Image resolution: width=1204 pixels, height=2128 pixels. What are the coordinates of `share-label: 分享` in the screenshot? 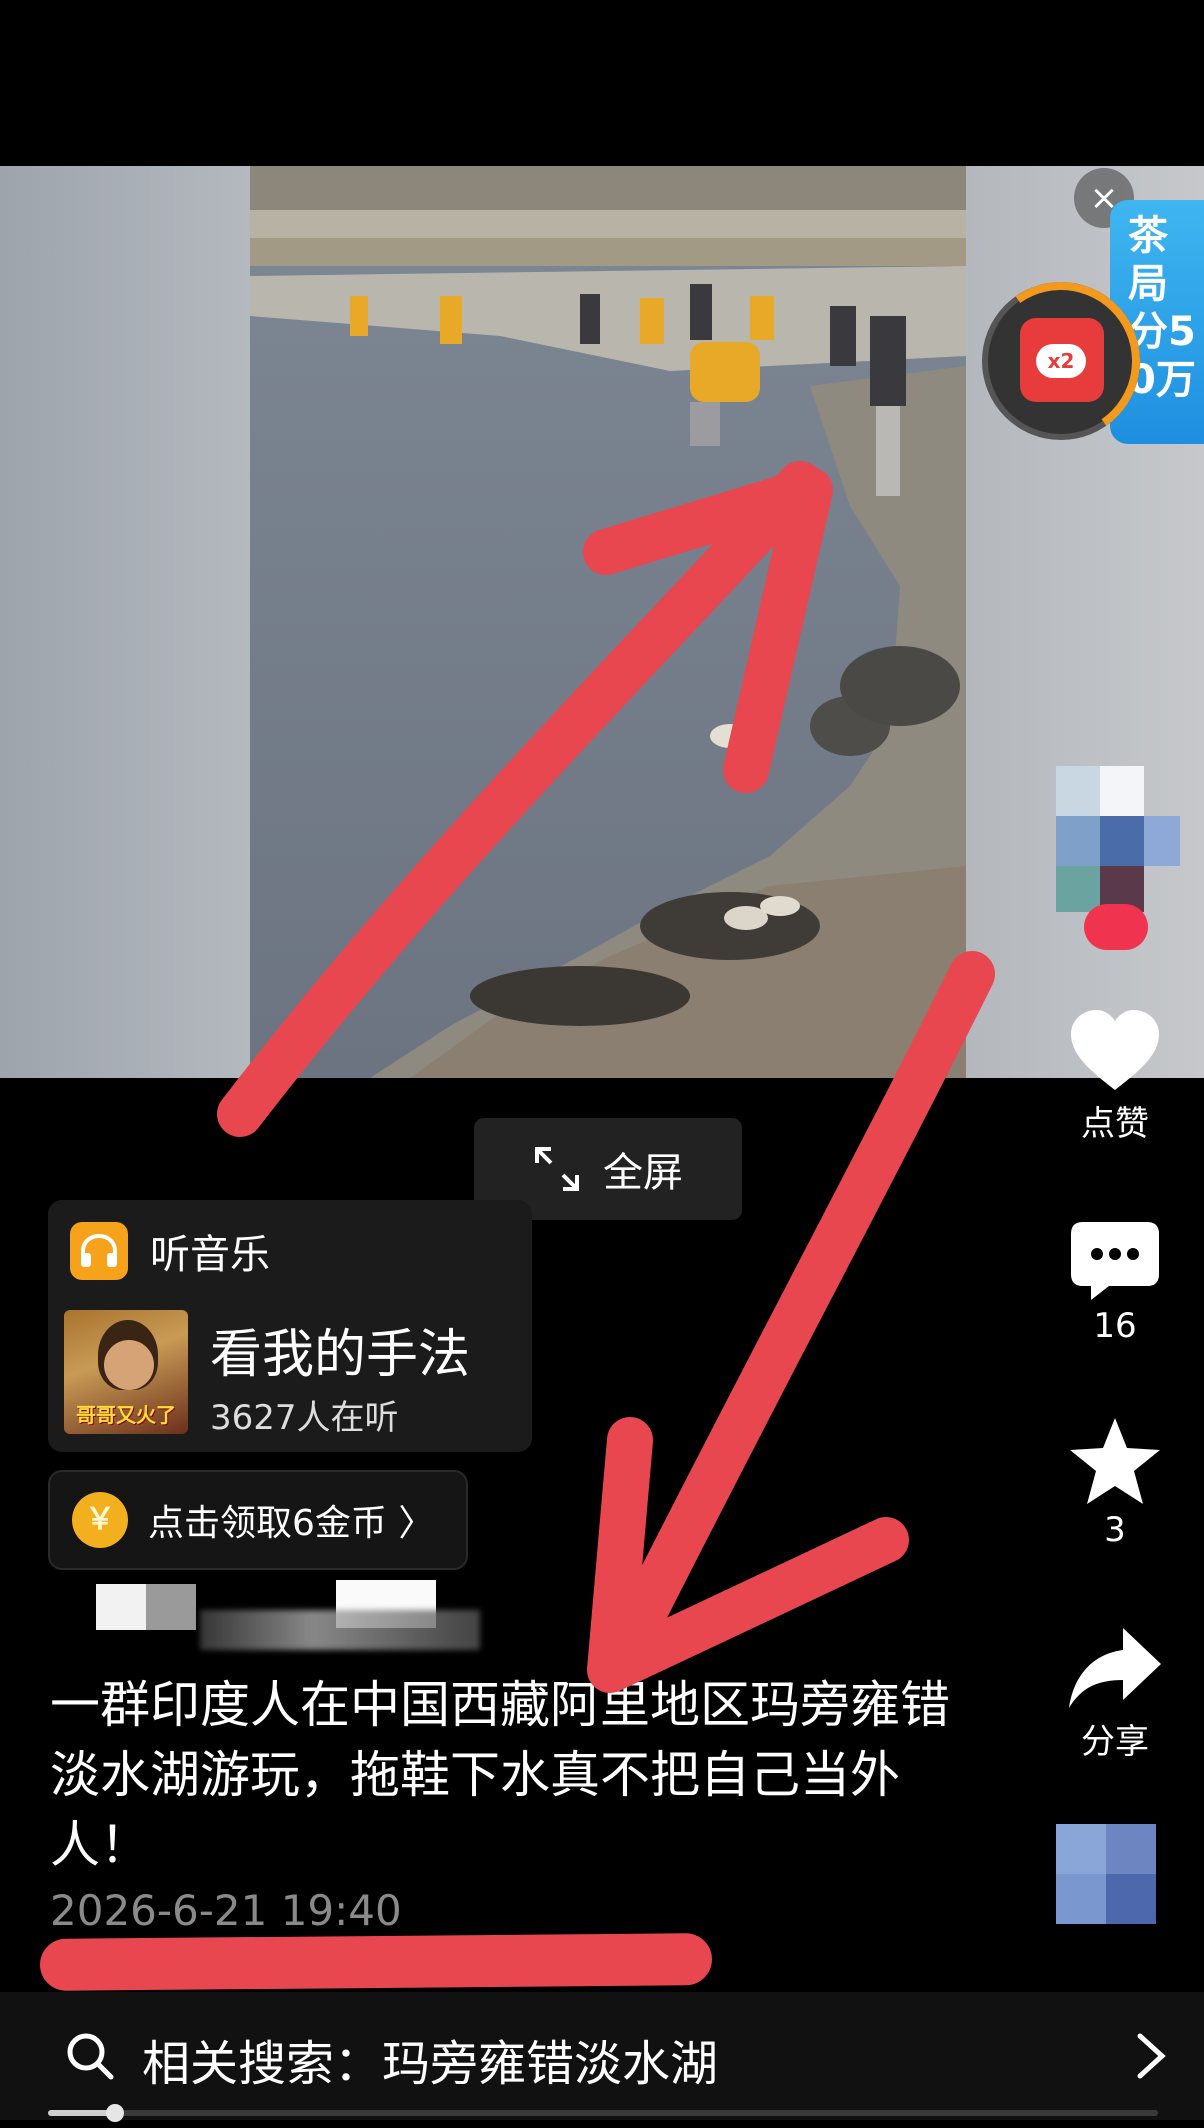 It's located at (1115, 1742).